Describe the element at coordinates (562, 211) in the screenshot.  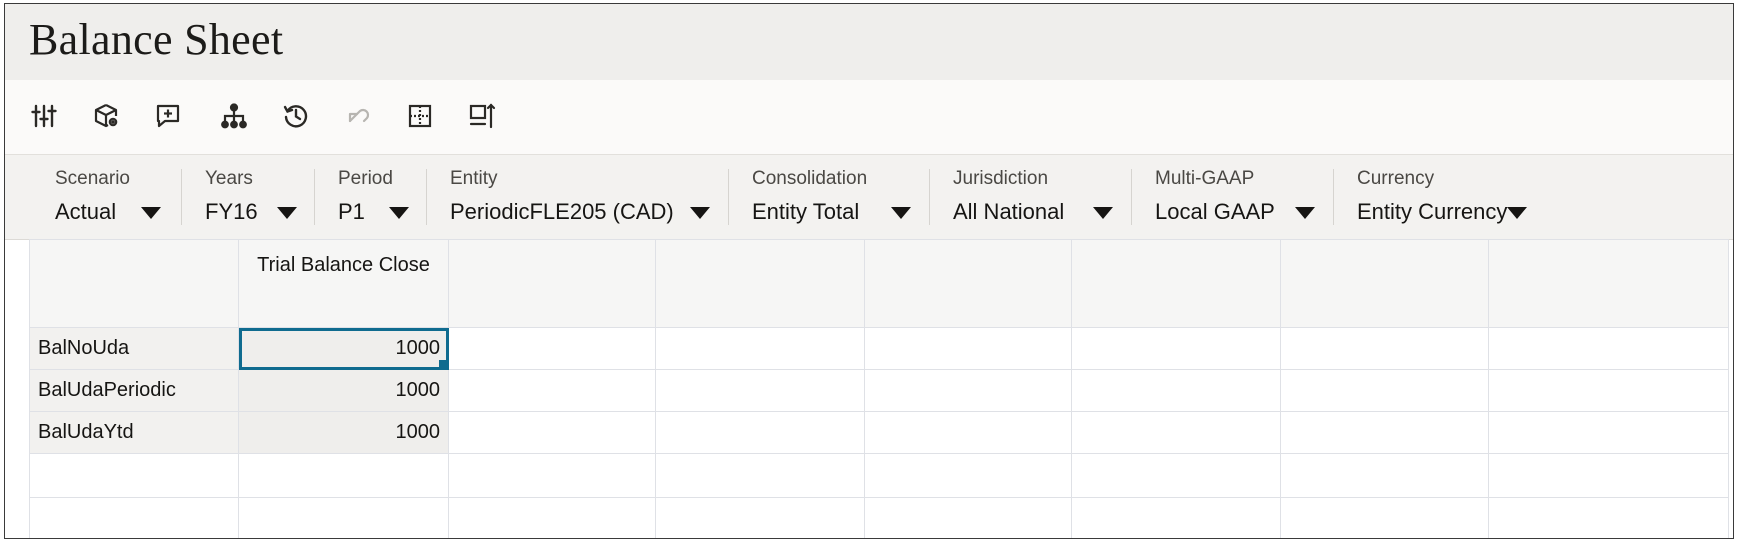
I see `pov-value: PeriodicFLE205 (CAD)` at that location.